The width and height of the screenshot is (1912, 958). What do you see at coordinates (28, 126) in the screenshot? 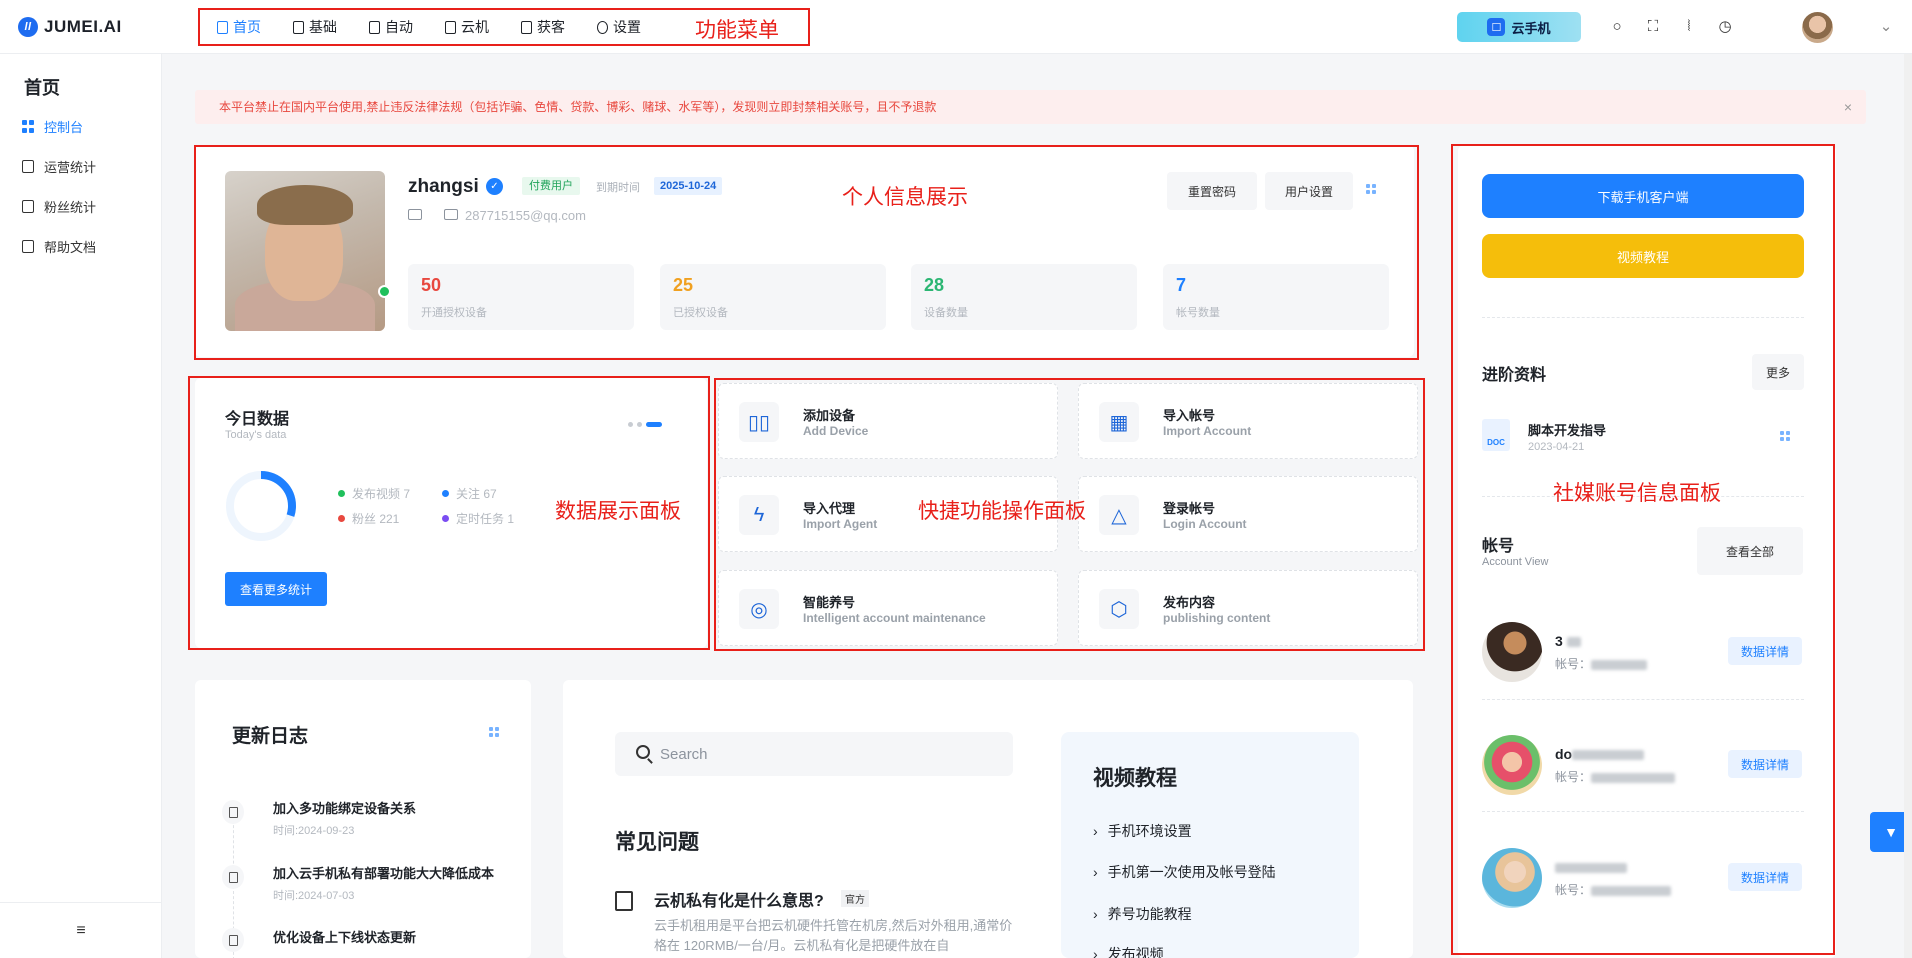
I see `dashboard-icon` at bounding box center [28, 126].